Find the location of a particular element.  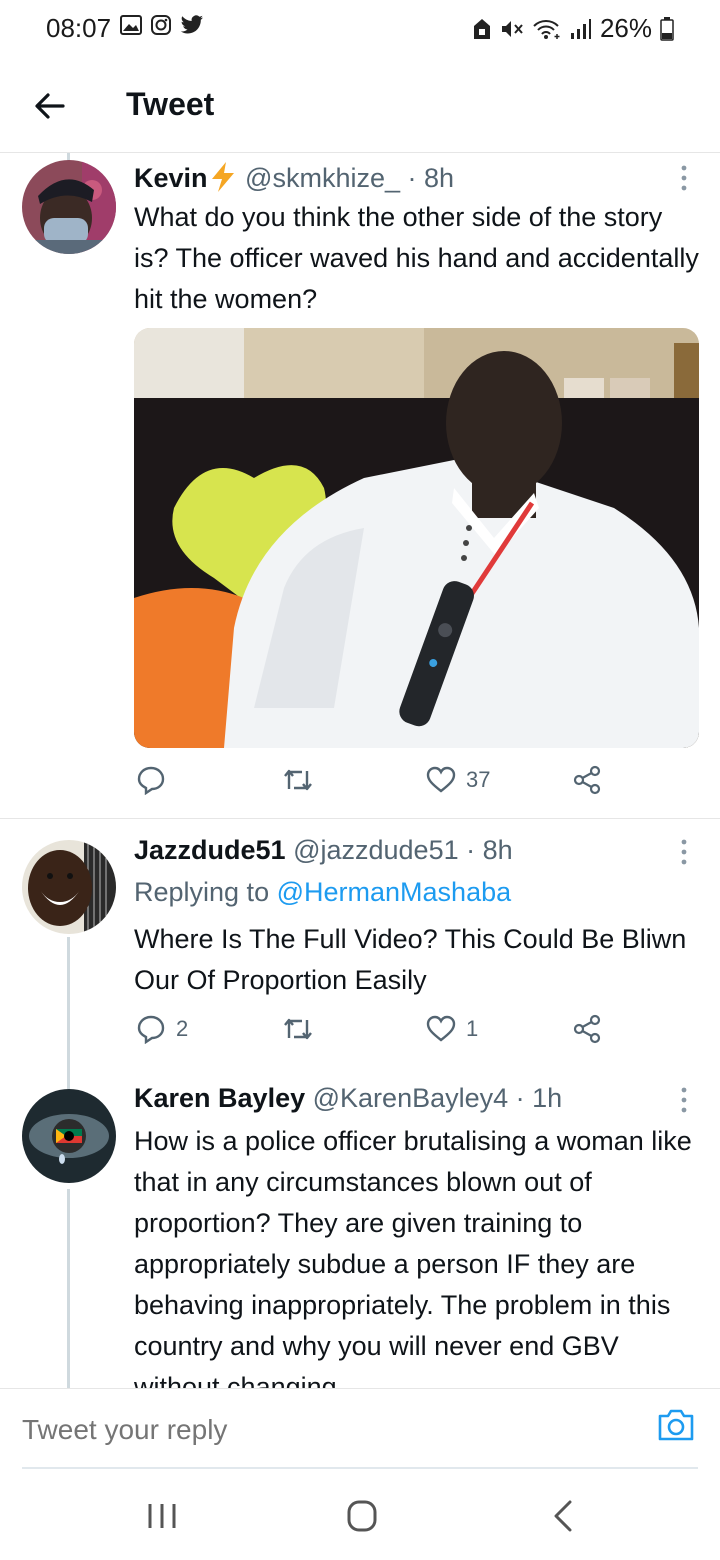

like-count: 37 is located at coordinates (478, 779).